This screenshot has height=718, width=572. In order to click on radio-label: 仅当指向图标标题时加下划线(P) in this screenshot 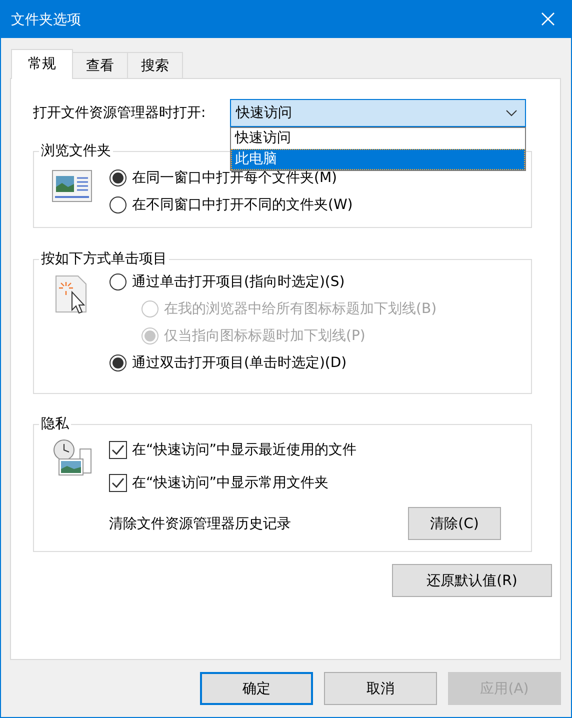, I will do `click(265, 335)`.